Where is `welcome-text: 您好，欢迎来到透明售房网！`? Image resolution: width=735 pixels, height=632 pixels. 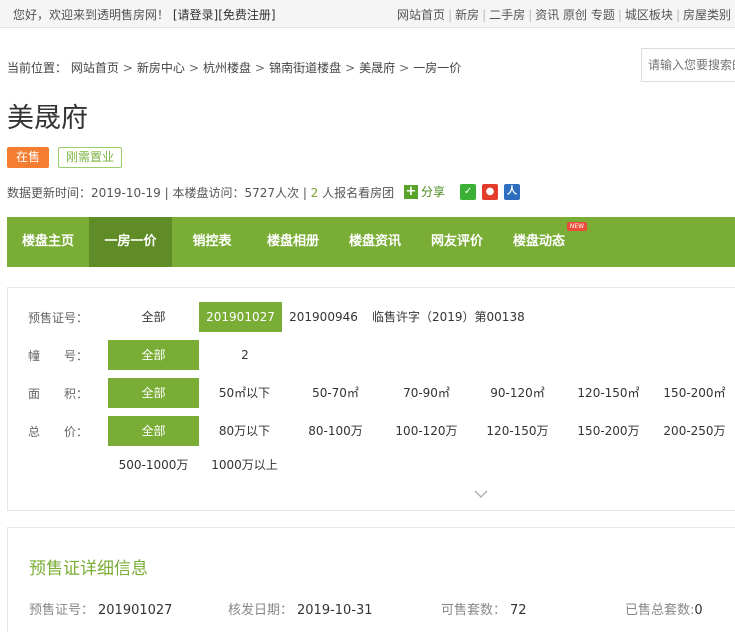 welcome-text: 您好，欢迎来到透明售房网！ is located at coordinates (91, 15).